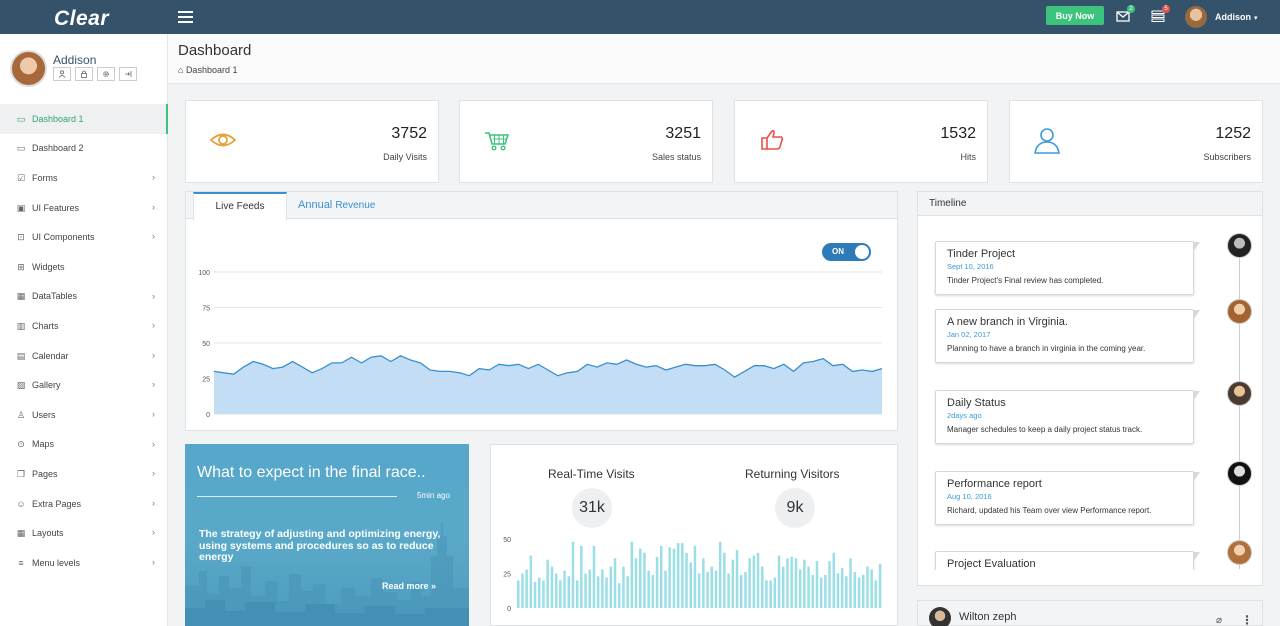 This screenshot has width=1280, height=626. Describe the element at coordinates (84, 208) in the screenshot. I see `sidebar-item-ui-features: ▣ UI Features ›` at that location.